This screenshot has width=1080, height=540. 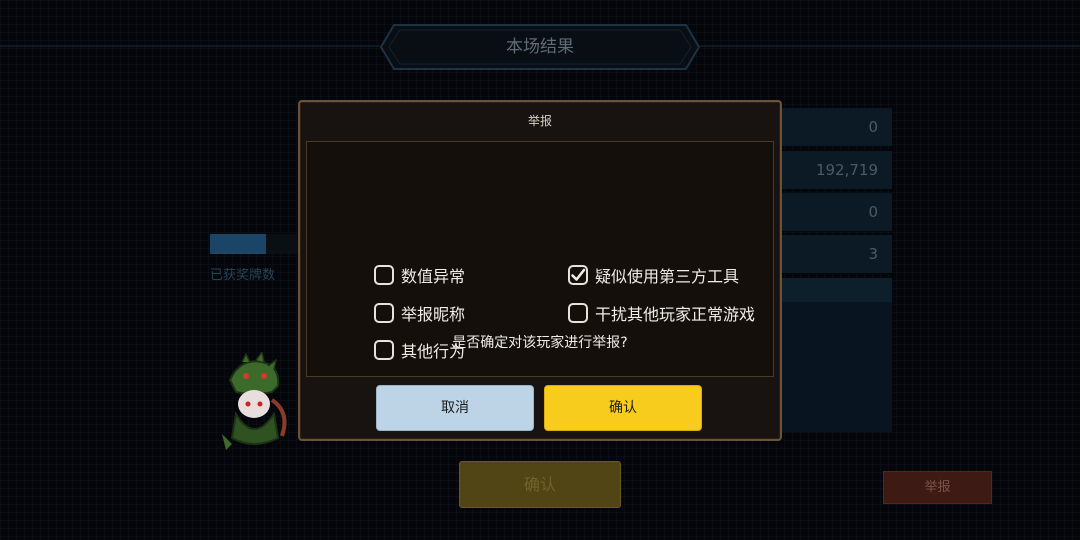 I want to click on dialog-title: 举报, so click(x=539, y=121).